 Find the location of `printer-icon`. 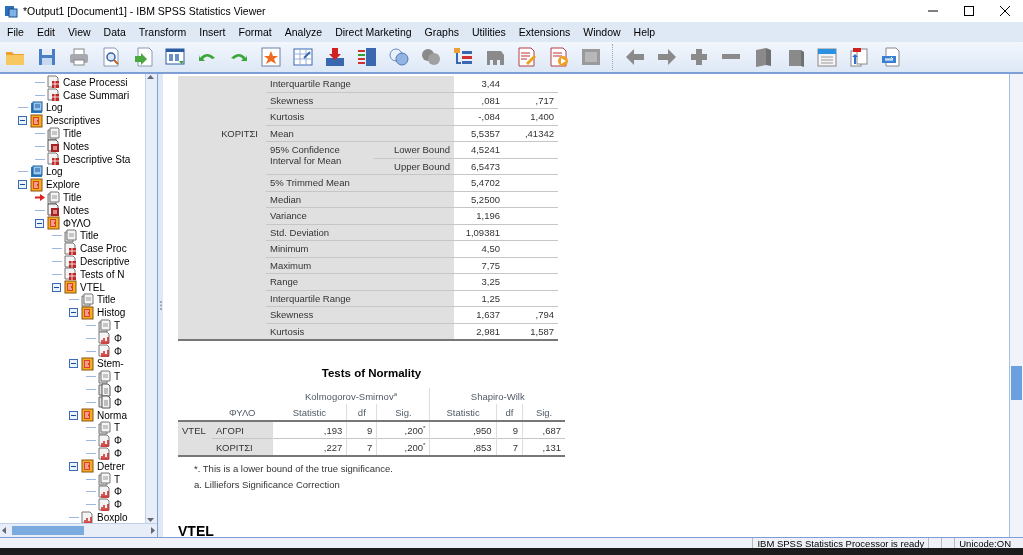

printer-icon is located at coordinates (79, 57).